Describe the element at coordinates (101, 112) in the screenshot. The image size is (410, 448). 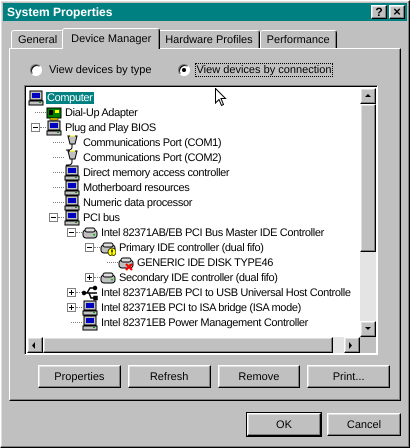
I see `tree-item: Dial-Up Adapter` at that location.